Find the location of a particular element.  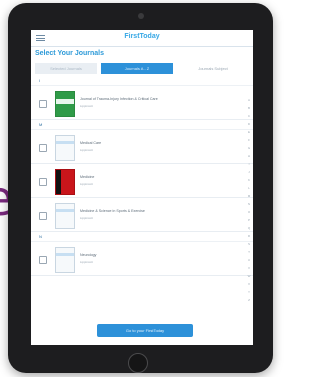

alphabet-index-letter: D is located at coordinates (249, 124).